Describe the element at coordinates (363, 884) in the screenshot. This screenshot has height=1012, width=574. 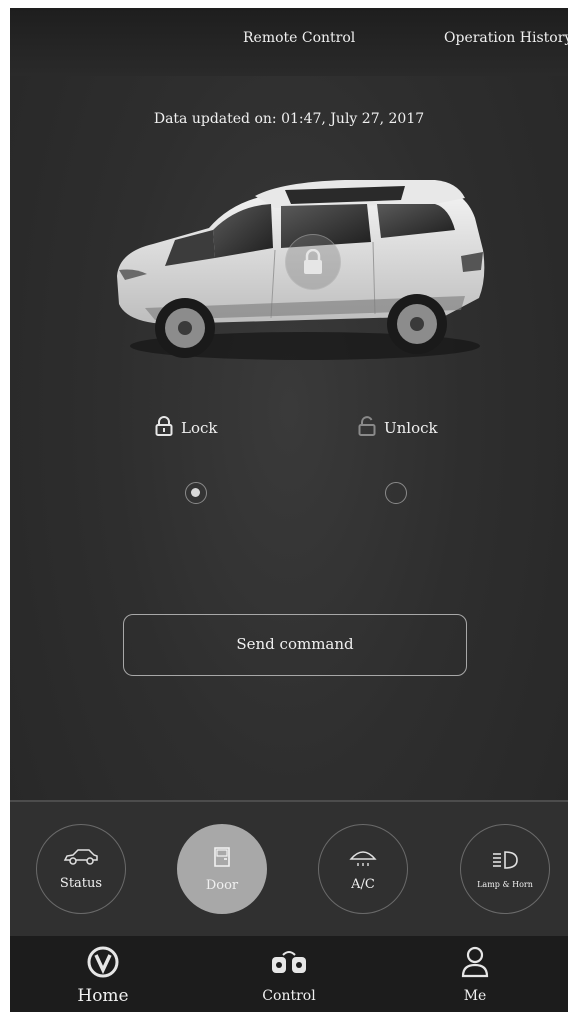
I see `ac-tab-label: A/C` at that location.